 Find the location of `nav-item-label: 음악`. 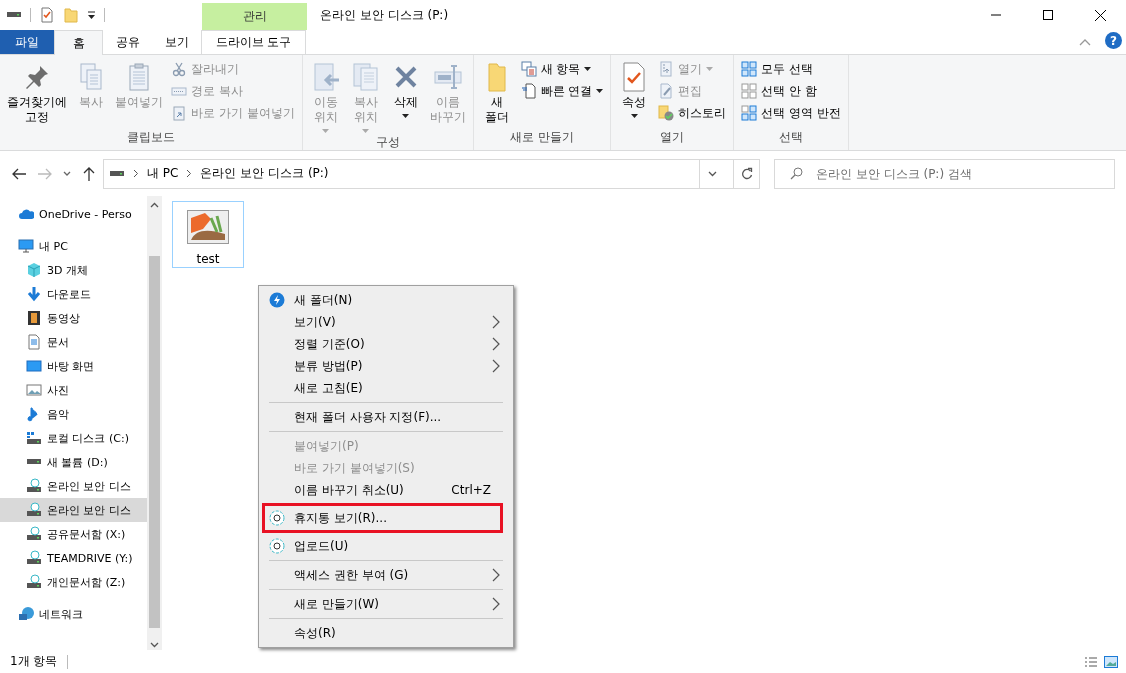

nav-item-label: 음악 is located at coordinates (58, 414).